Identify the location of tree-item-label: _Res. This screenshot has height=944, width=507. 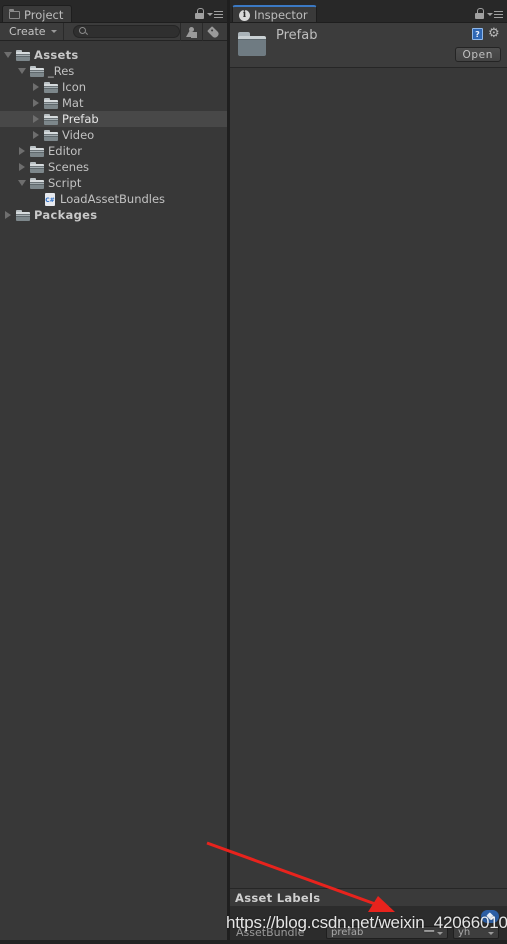
(61, 71).